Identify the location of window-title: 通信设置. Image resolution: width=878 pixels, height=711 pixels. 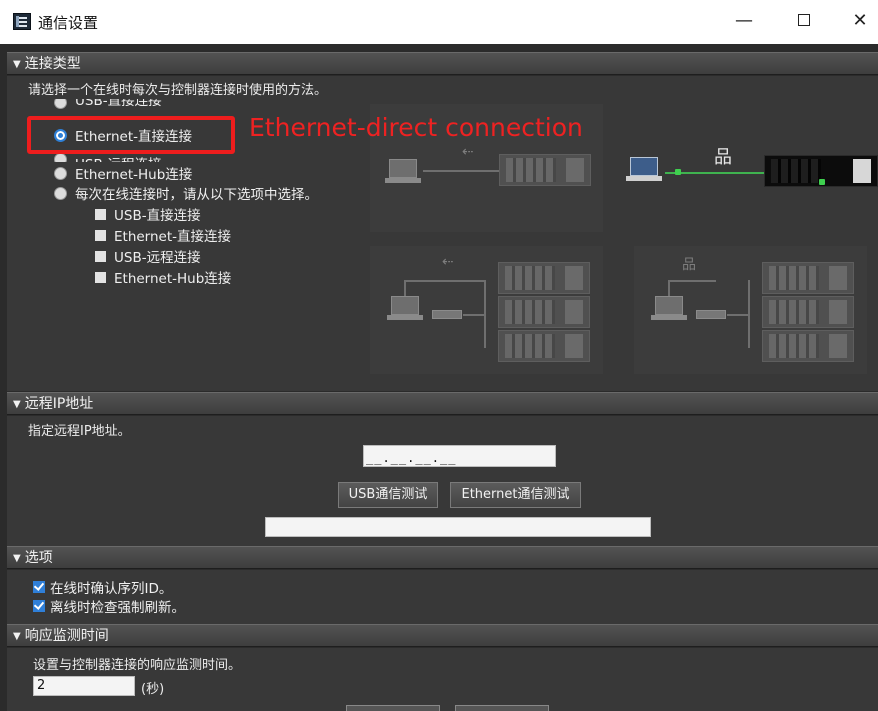
(68, 23).